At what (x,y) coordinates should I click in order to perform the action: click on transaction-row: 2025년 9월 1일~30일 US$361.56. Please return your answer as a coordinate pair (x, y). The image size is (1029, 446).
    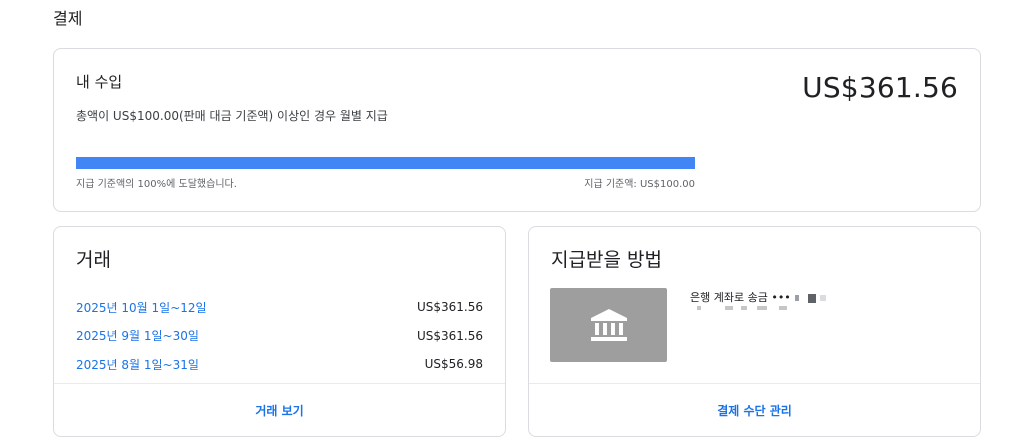
    Looking at the image, I should click on (279, 336).